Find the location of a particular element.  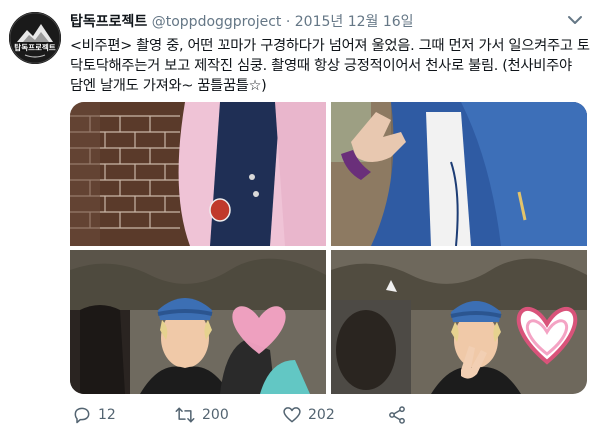

more-button is located at coordinates (575, 20).